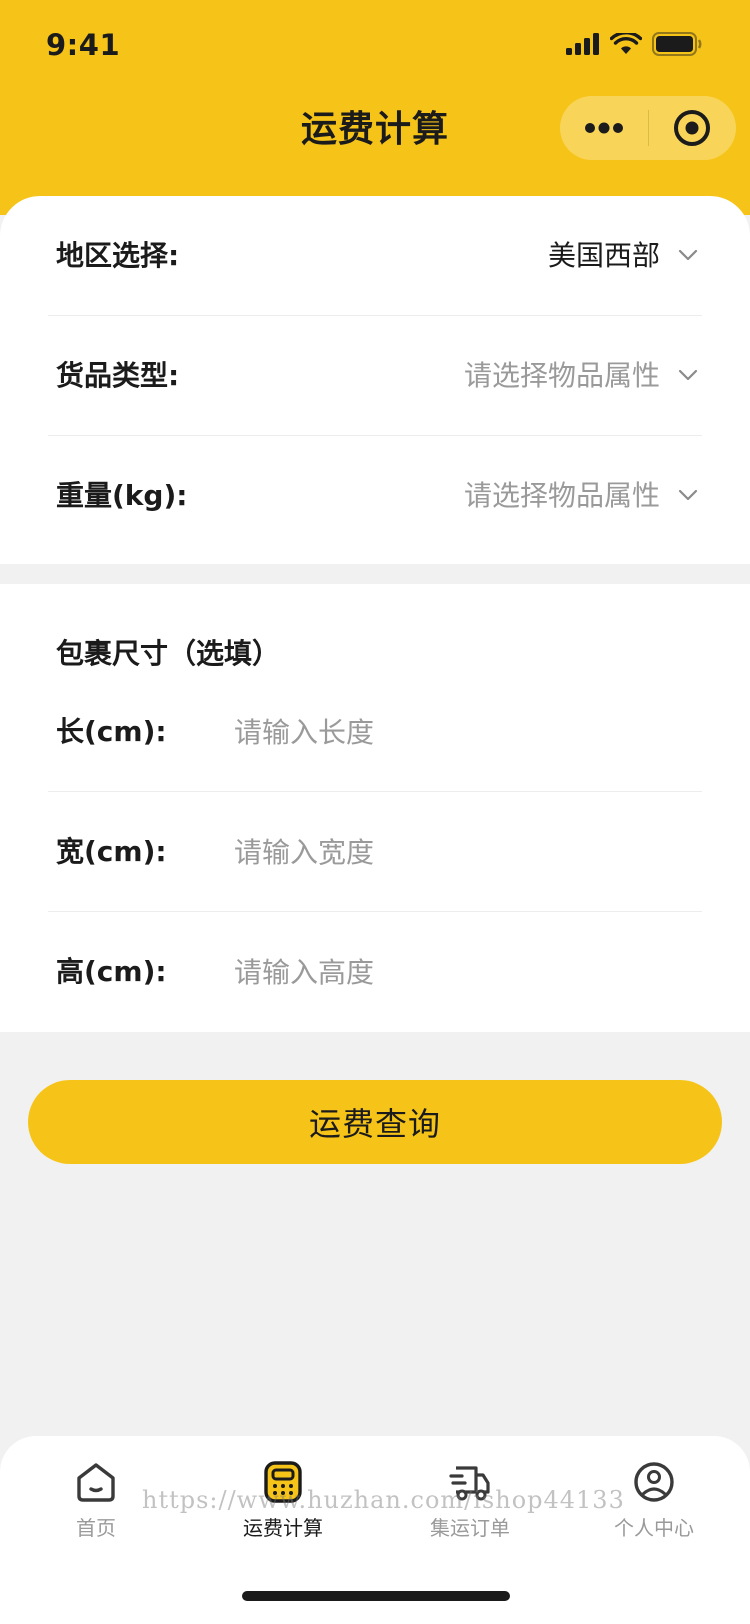 Image resolution: width=750 pixels, height=1624 pixels. I want to click on region-select: 地区选择: 美国西部, so click(375, 256).